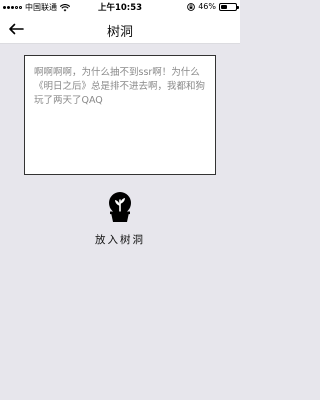 The width and height of the screenshot is (320, 400). What do you see at coordinates (191, 6) in the screenshot?
I see `orientation-lock-icon` at bounding box center [191, 6].